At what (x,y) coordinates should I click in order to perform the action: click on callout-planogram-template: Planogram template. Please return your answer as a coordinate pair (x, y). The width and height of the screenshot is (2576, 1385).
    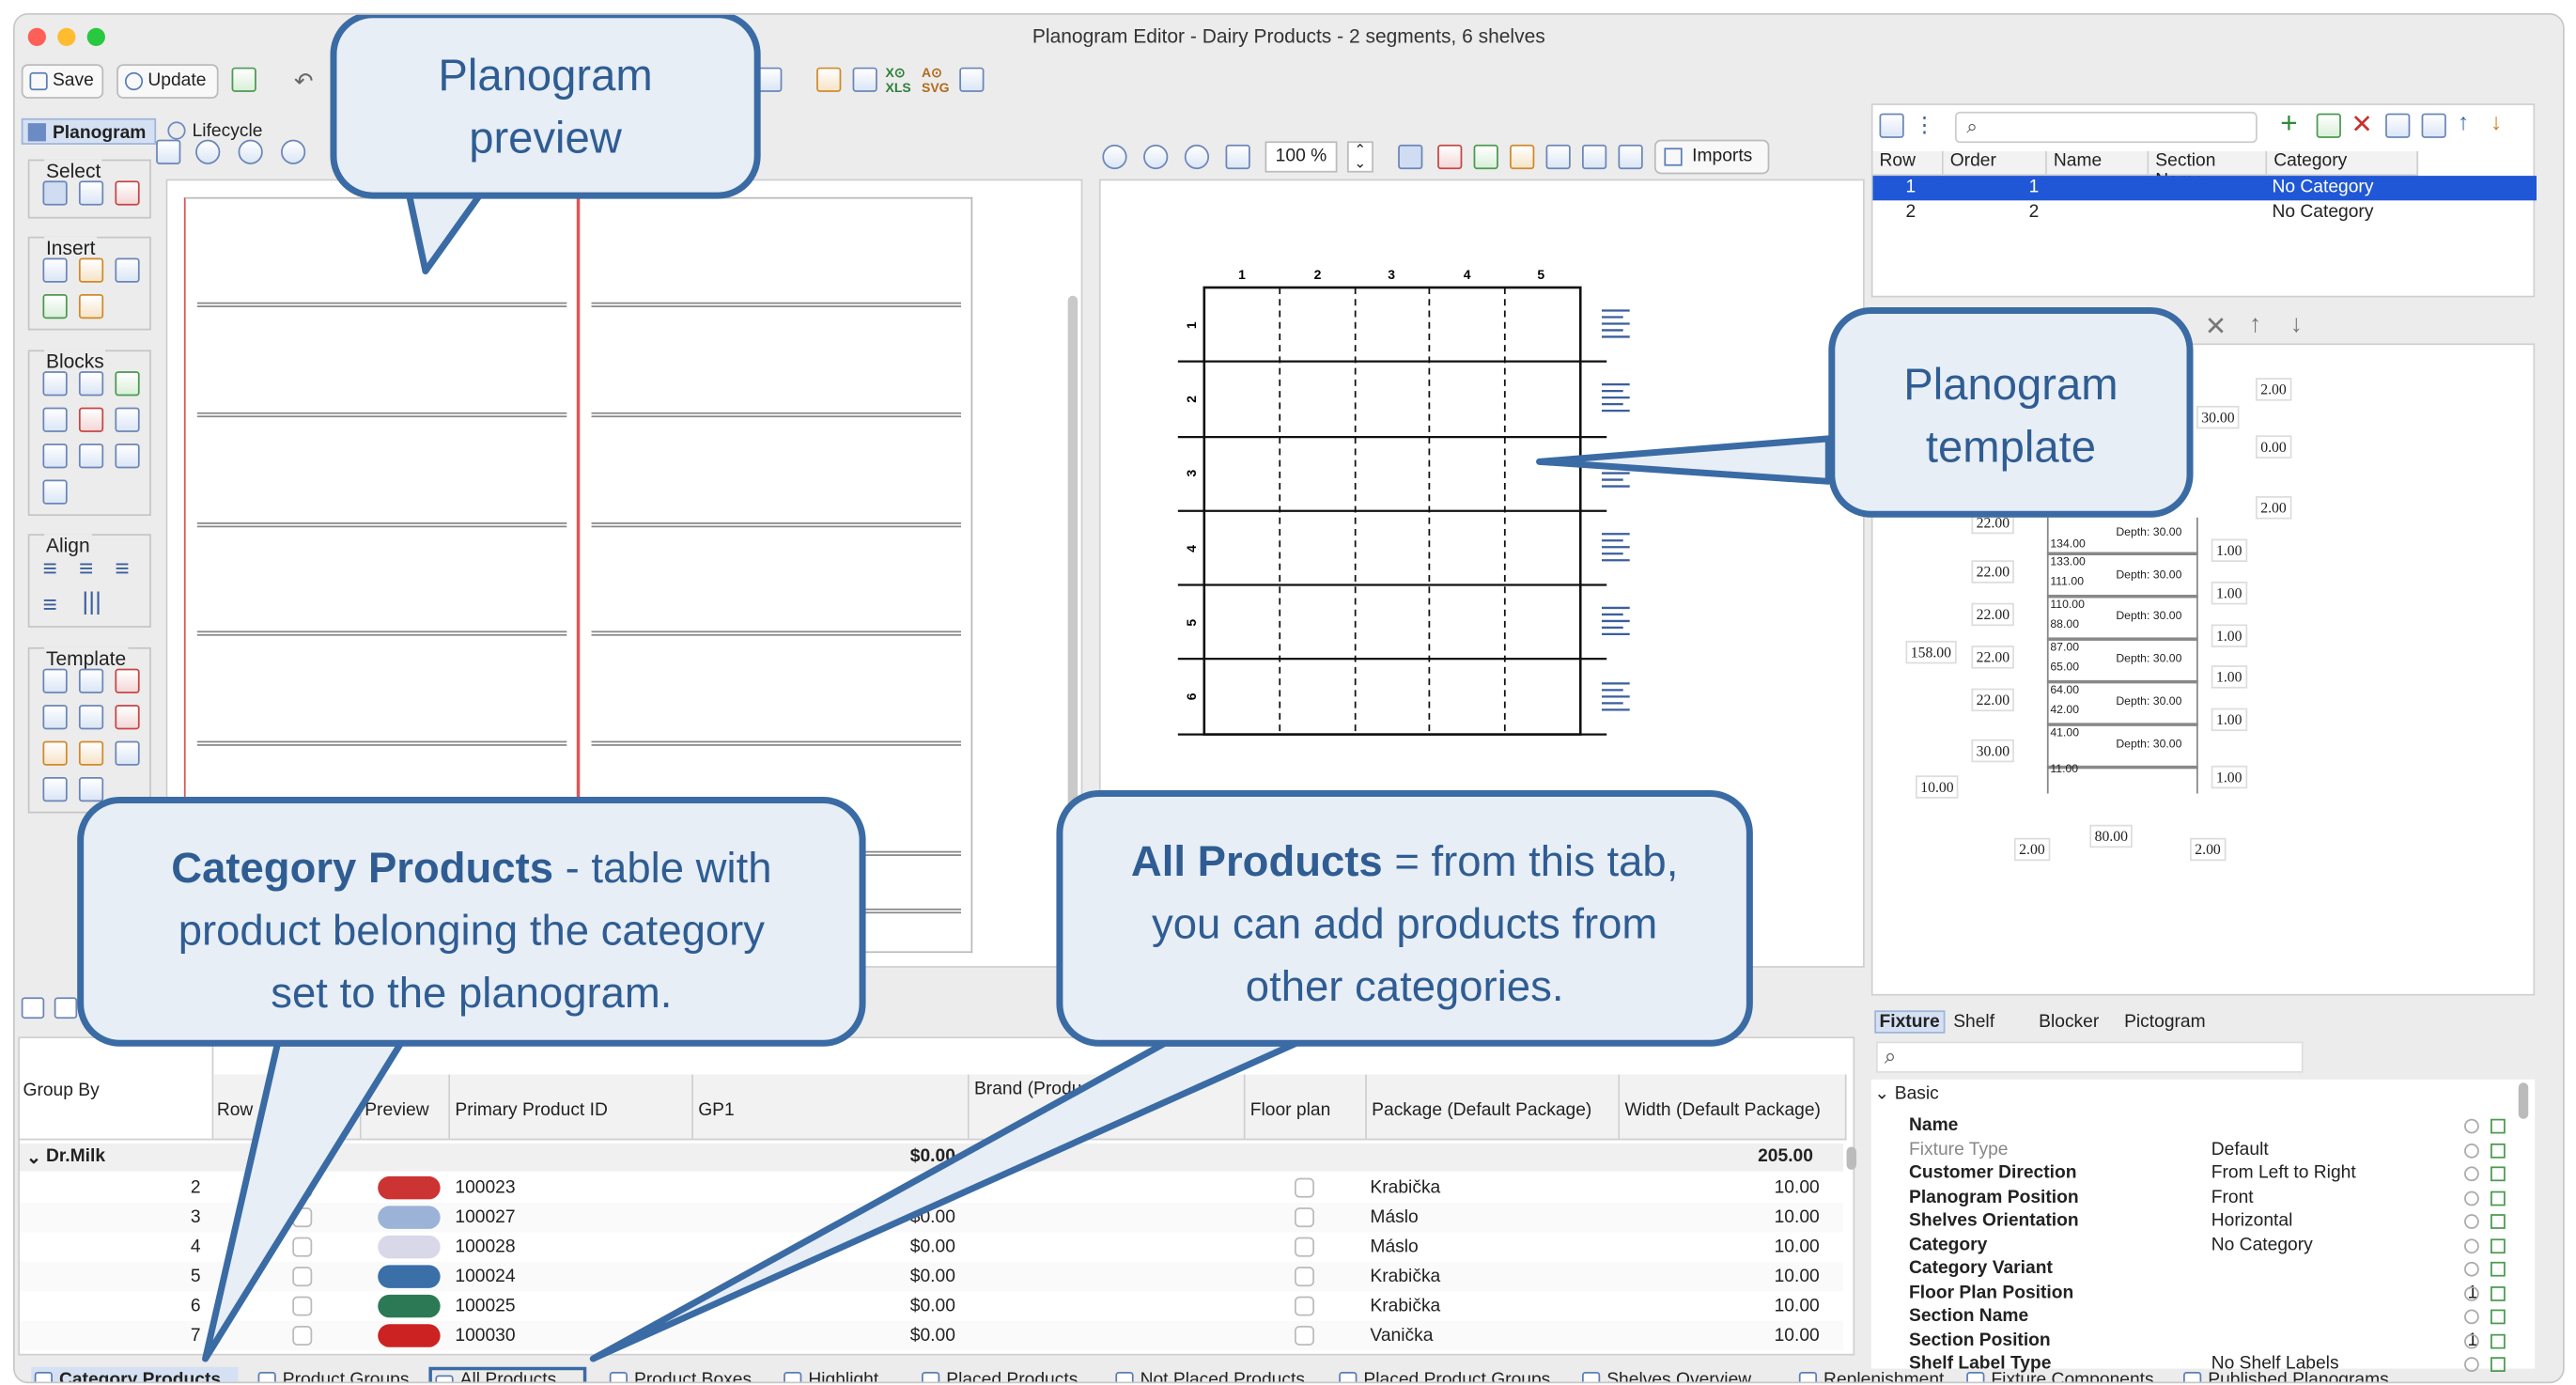
    Looking at the image, I should click on (2011, 412).